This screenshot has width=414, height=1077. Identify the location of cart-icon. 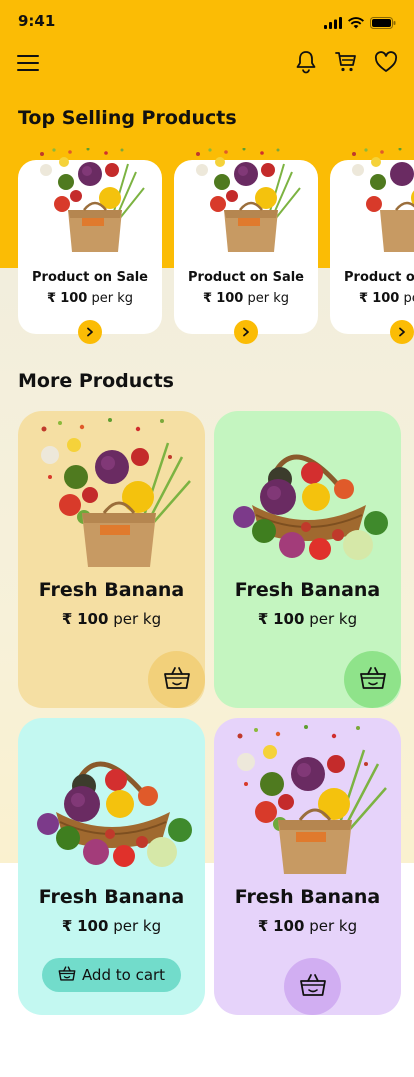
(346, 62).